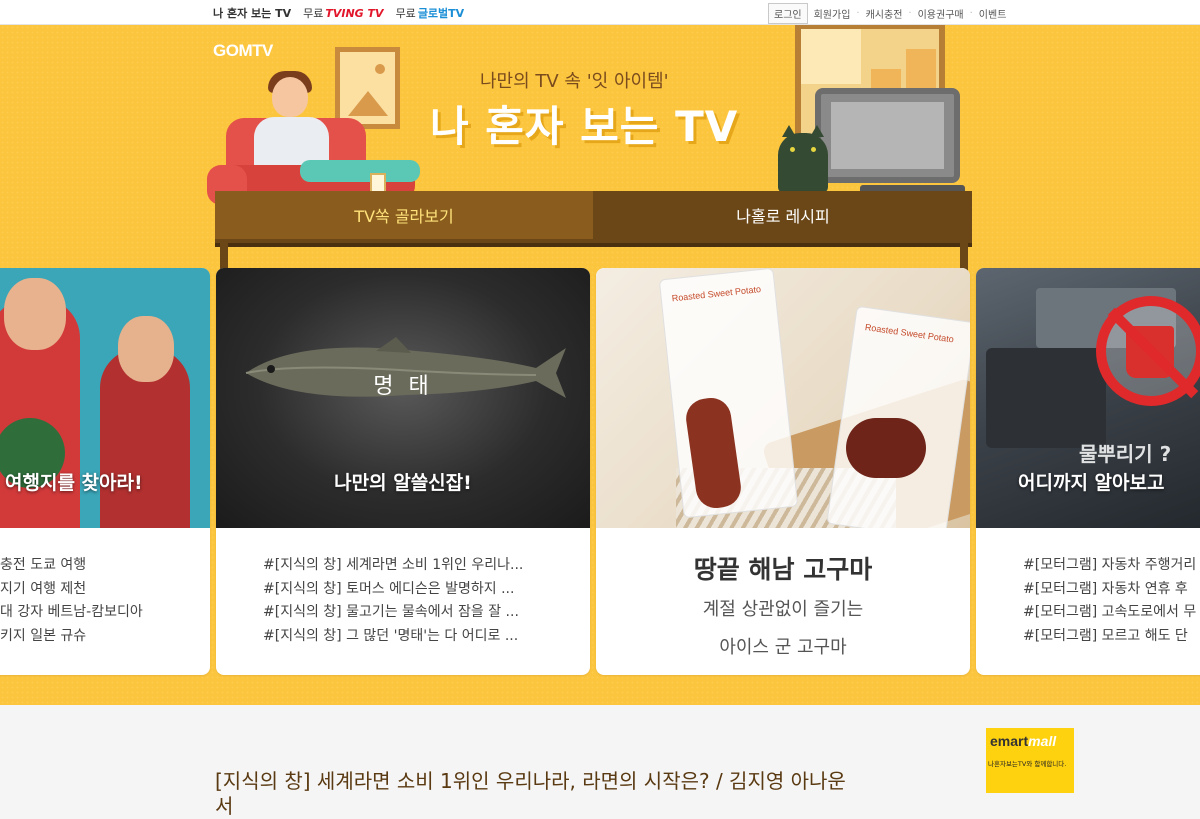 The height and width of the screenshot is (819, 1200). What do you see at coordinates (105, 613) in the screenshot?
I see `list-item: 대 강자 베트남-캄보디아` at bounding box center [105, 613].